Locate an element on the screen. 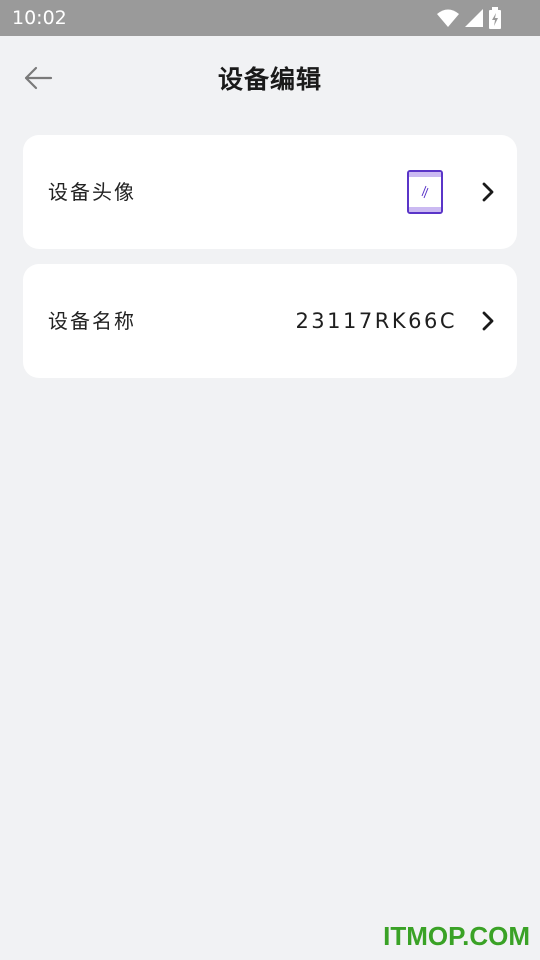 The width and height of the screenshot is (540, 960). device-avatar-row: 设备头像 is located at coordinates (270, 192).